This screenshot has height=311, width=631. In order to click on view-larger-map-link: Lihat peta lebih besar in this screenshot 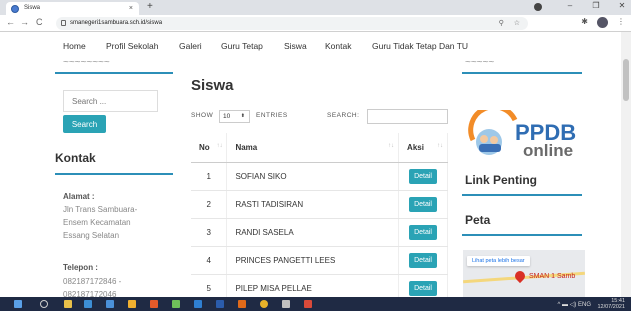, I will do `click(498, 261)`.